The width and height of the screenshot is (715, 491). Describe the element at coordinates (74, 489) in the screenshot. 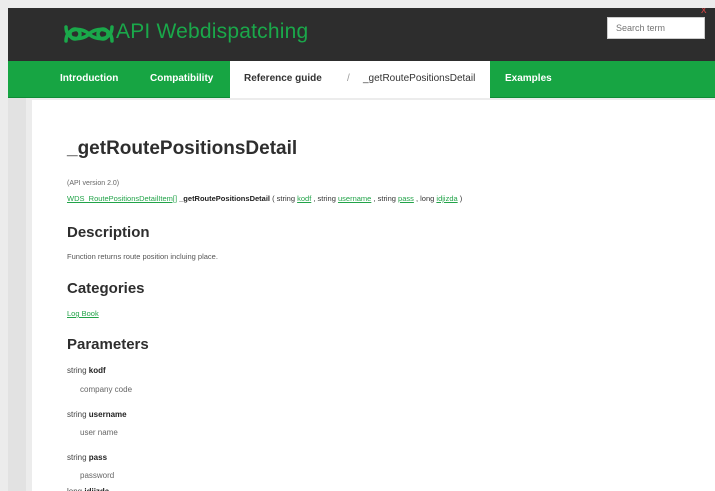

I see `param-type: long` at that location.